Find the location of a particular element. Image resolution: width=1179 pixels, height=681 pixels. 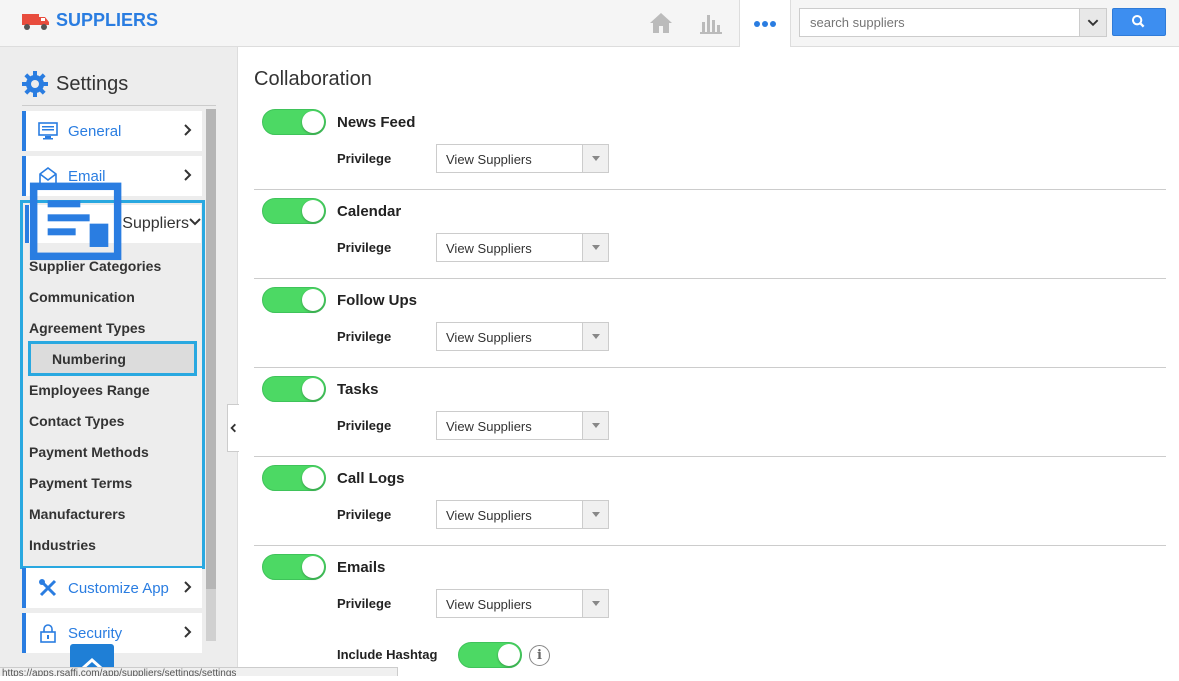

feature-label: Tasks is located at coordinates (358, 389).